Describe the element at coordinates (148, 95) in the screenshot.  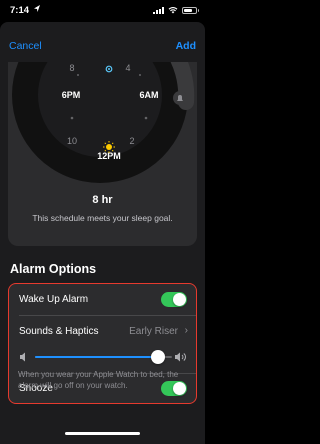
I see `clock-label-6am: 6AM` at that location.